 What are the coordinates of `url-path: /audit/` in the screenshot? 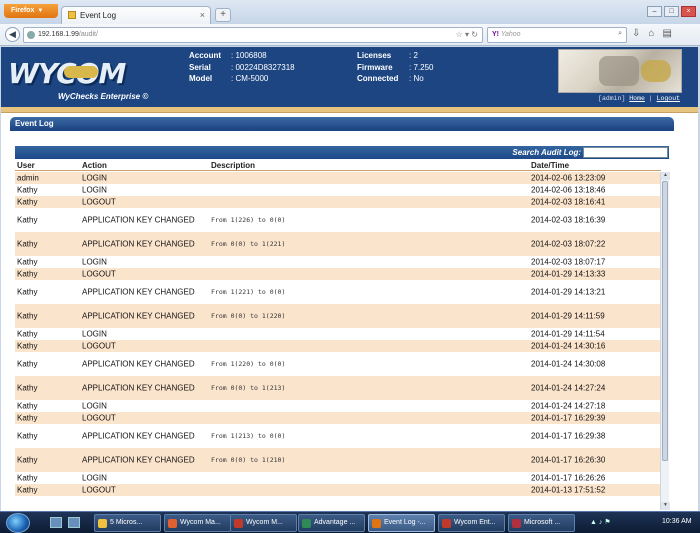 It's located at (88, 34).